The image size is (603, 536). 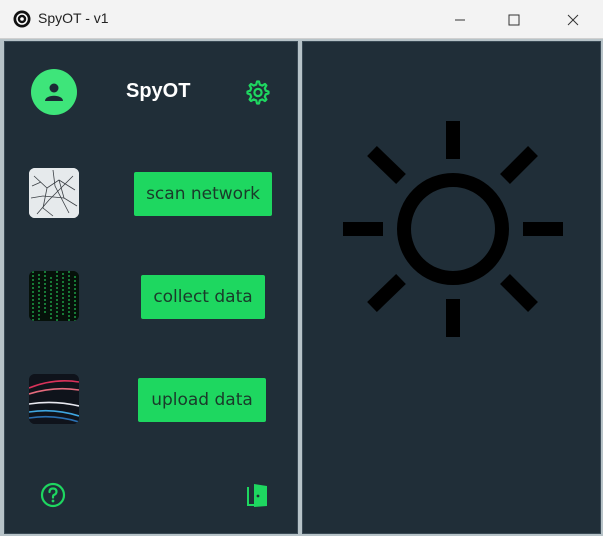 I want to click on light-streaks-image, so click(x=54, y=399).